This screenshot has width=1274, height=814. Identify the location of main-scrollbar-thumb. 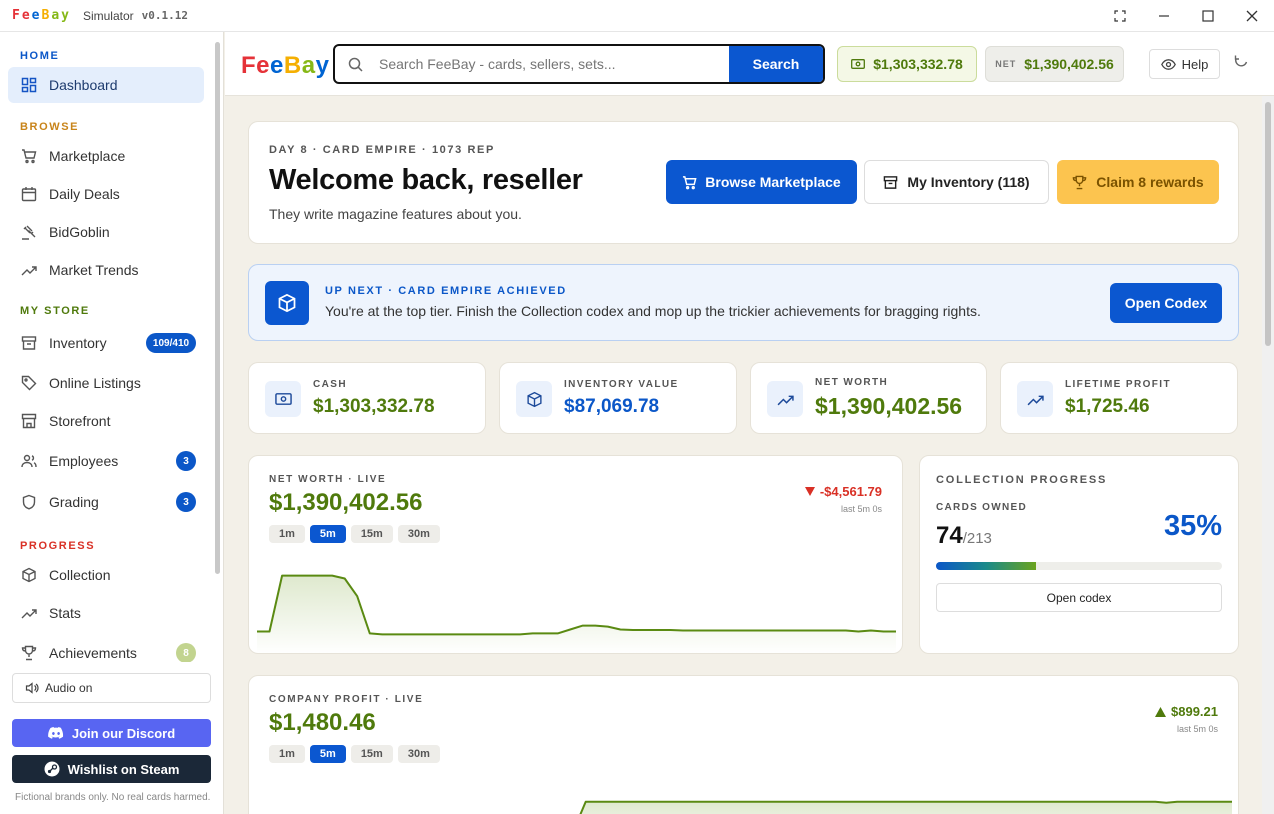
(1268, 224).